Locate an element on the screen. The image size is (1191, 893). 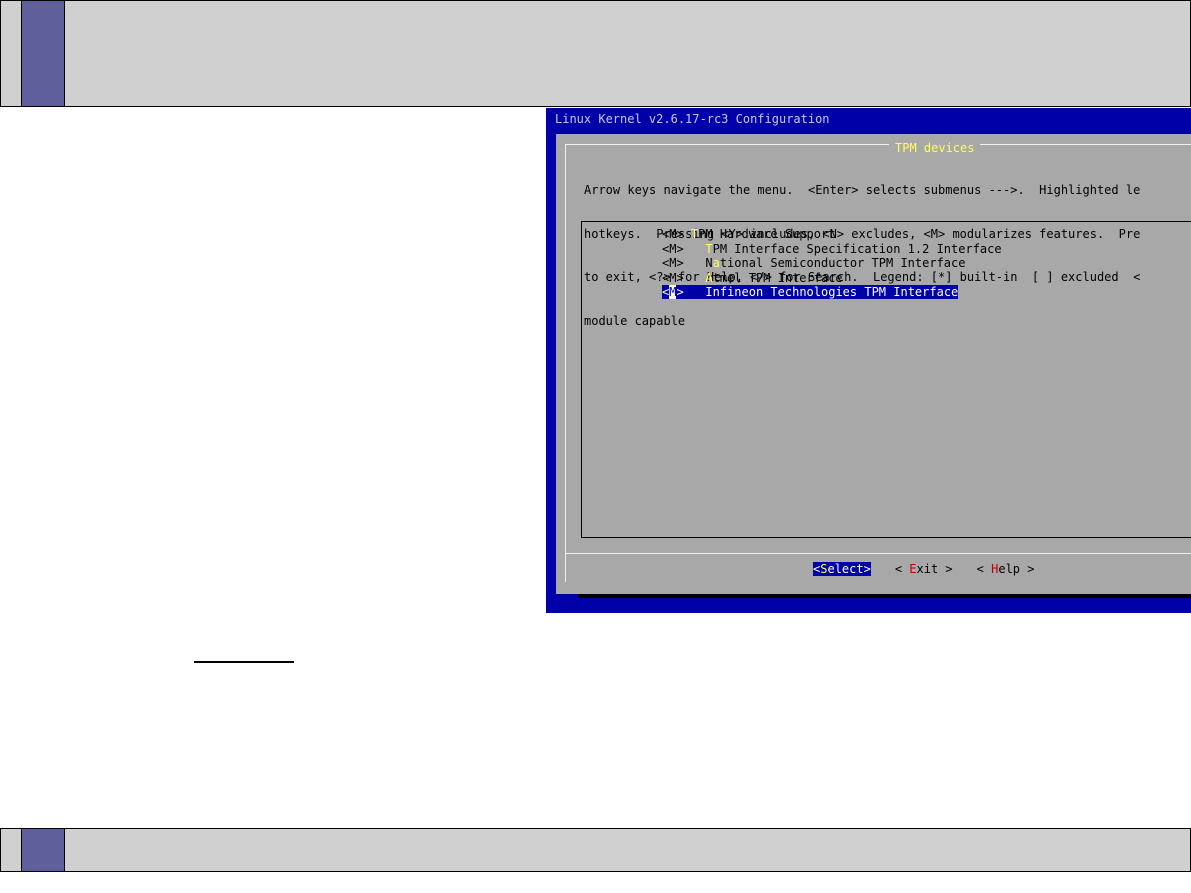
menu-item: <M> TPM Hardware Support is located at coordinates (832, 234).